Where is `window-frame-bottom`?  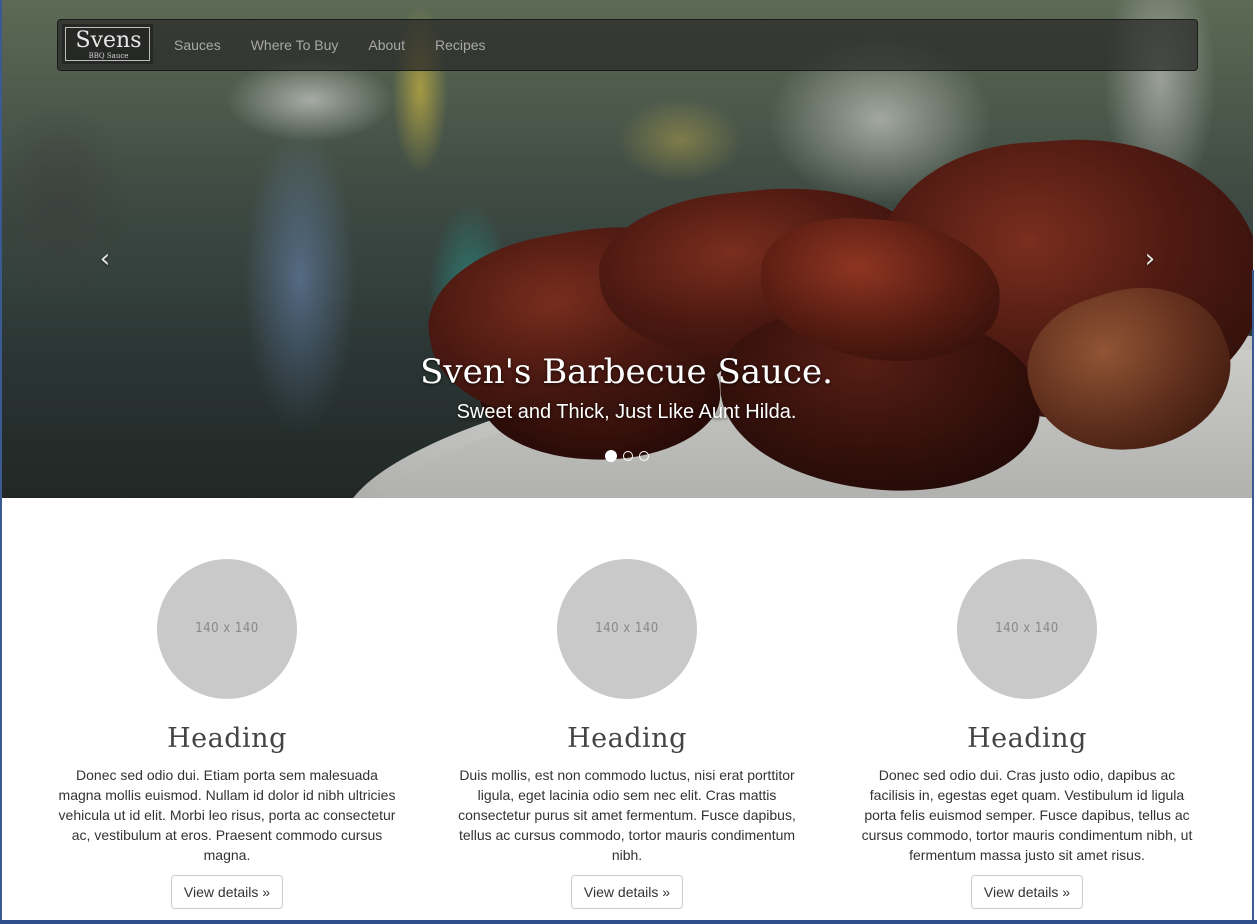
window-frame-bottom is located at coordinates (628, 922).